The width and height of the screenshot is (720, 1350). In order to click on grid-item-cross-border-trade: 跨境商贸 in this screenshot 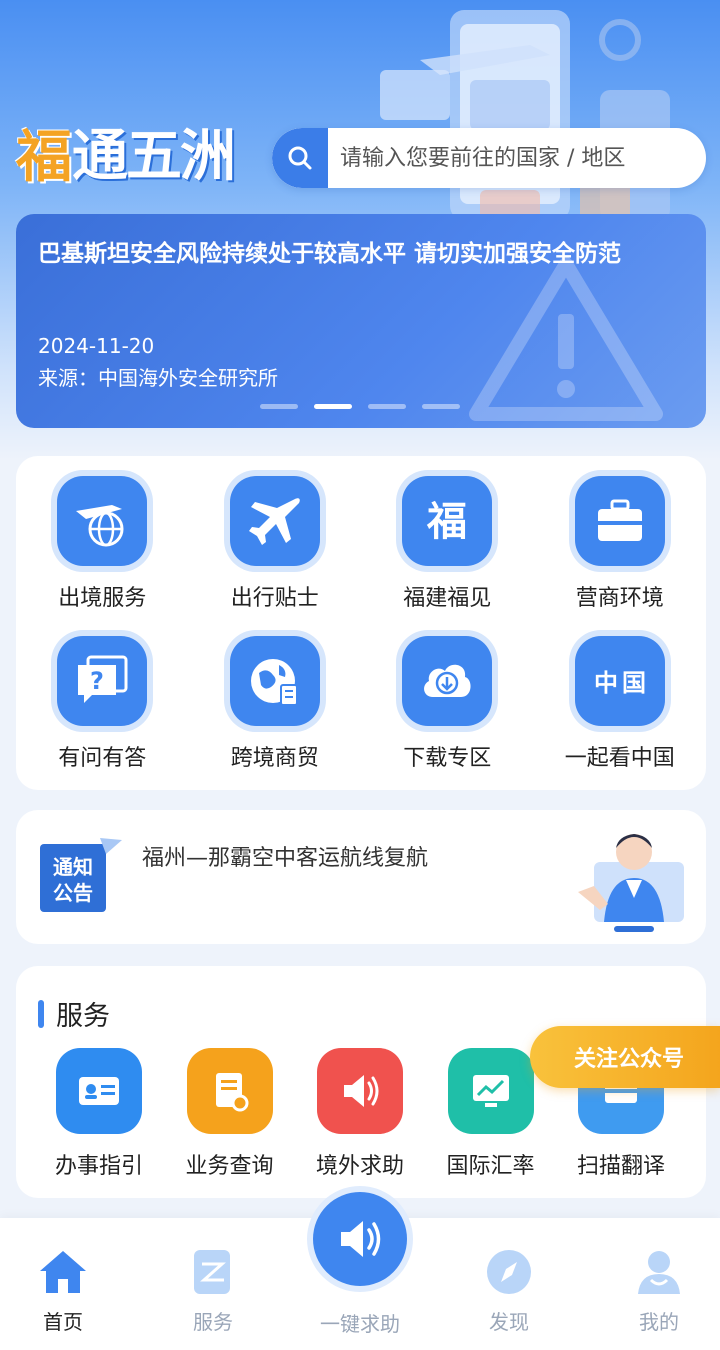, I will do `click(275, 704)`.